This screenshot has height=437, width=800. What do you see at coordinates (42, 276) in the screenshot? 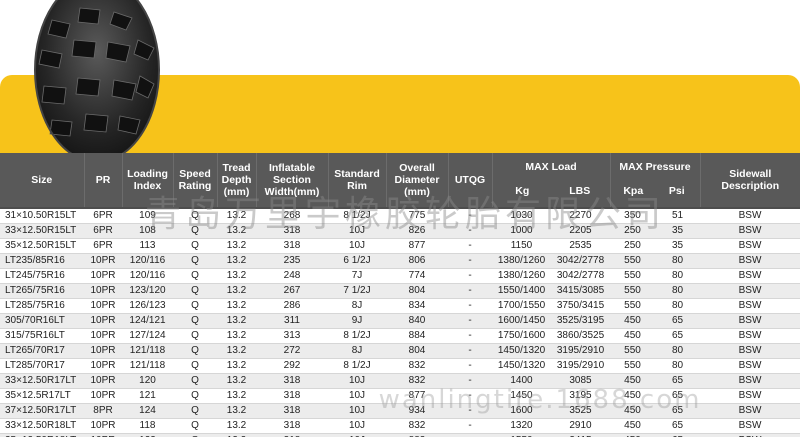
I see `cell-size: LT245/75R16` at bounding box center [42, 276].